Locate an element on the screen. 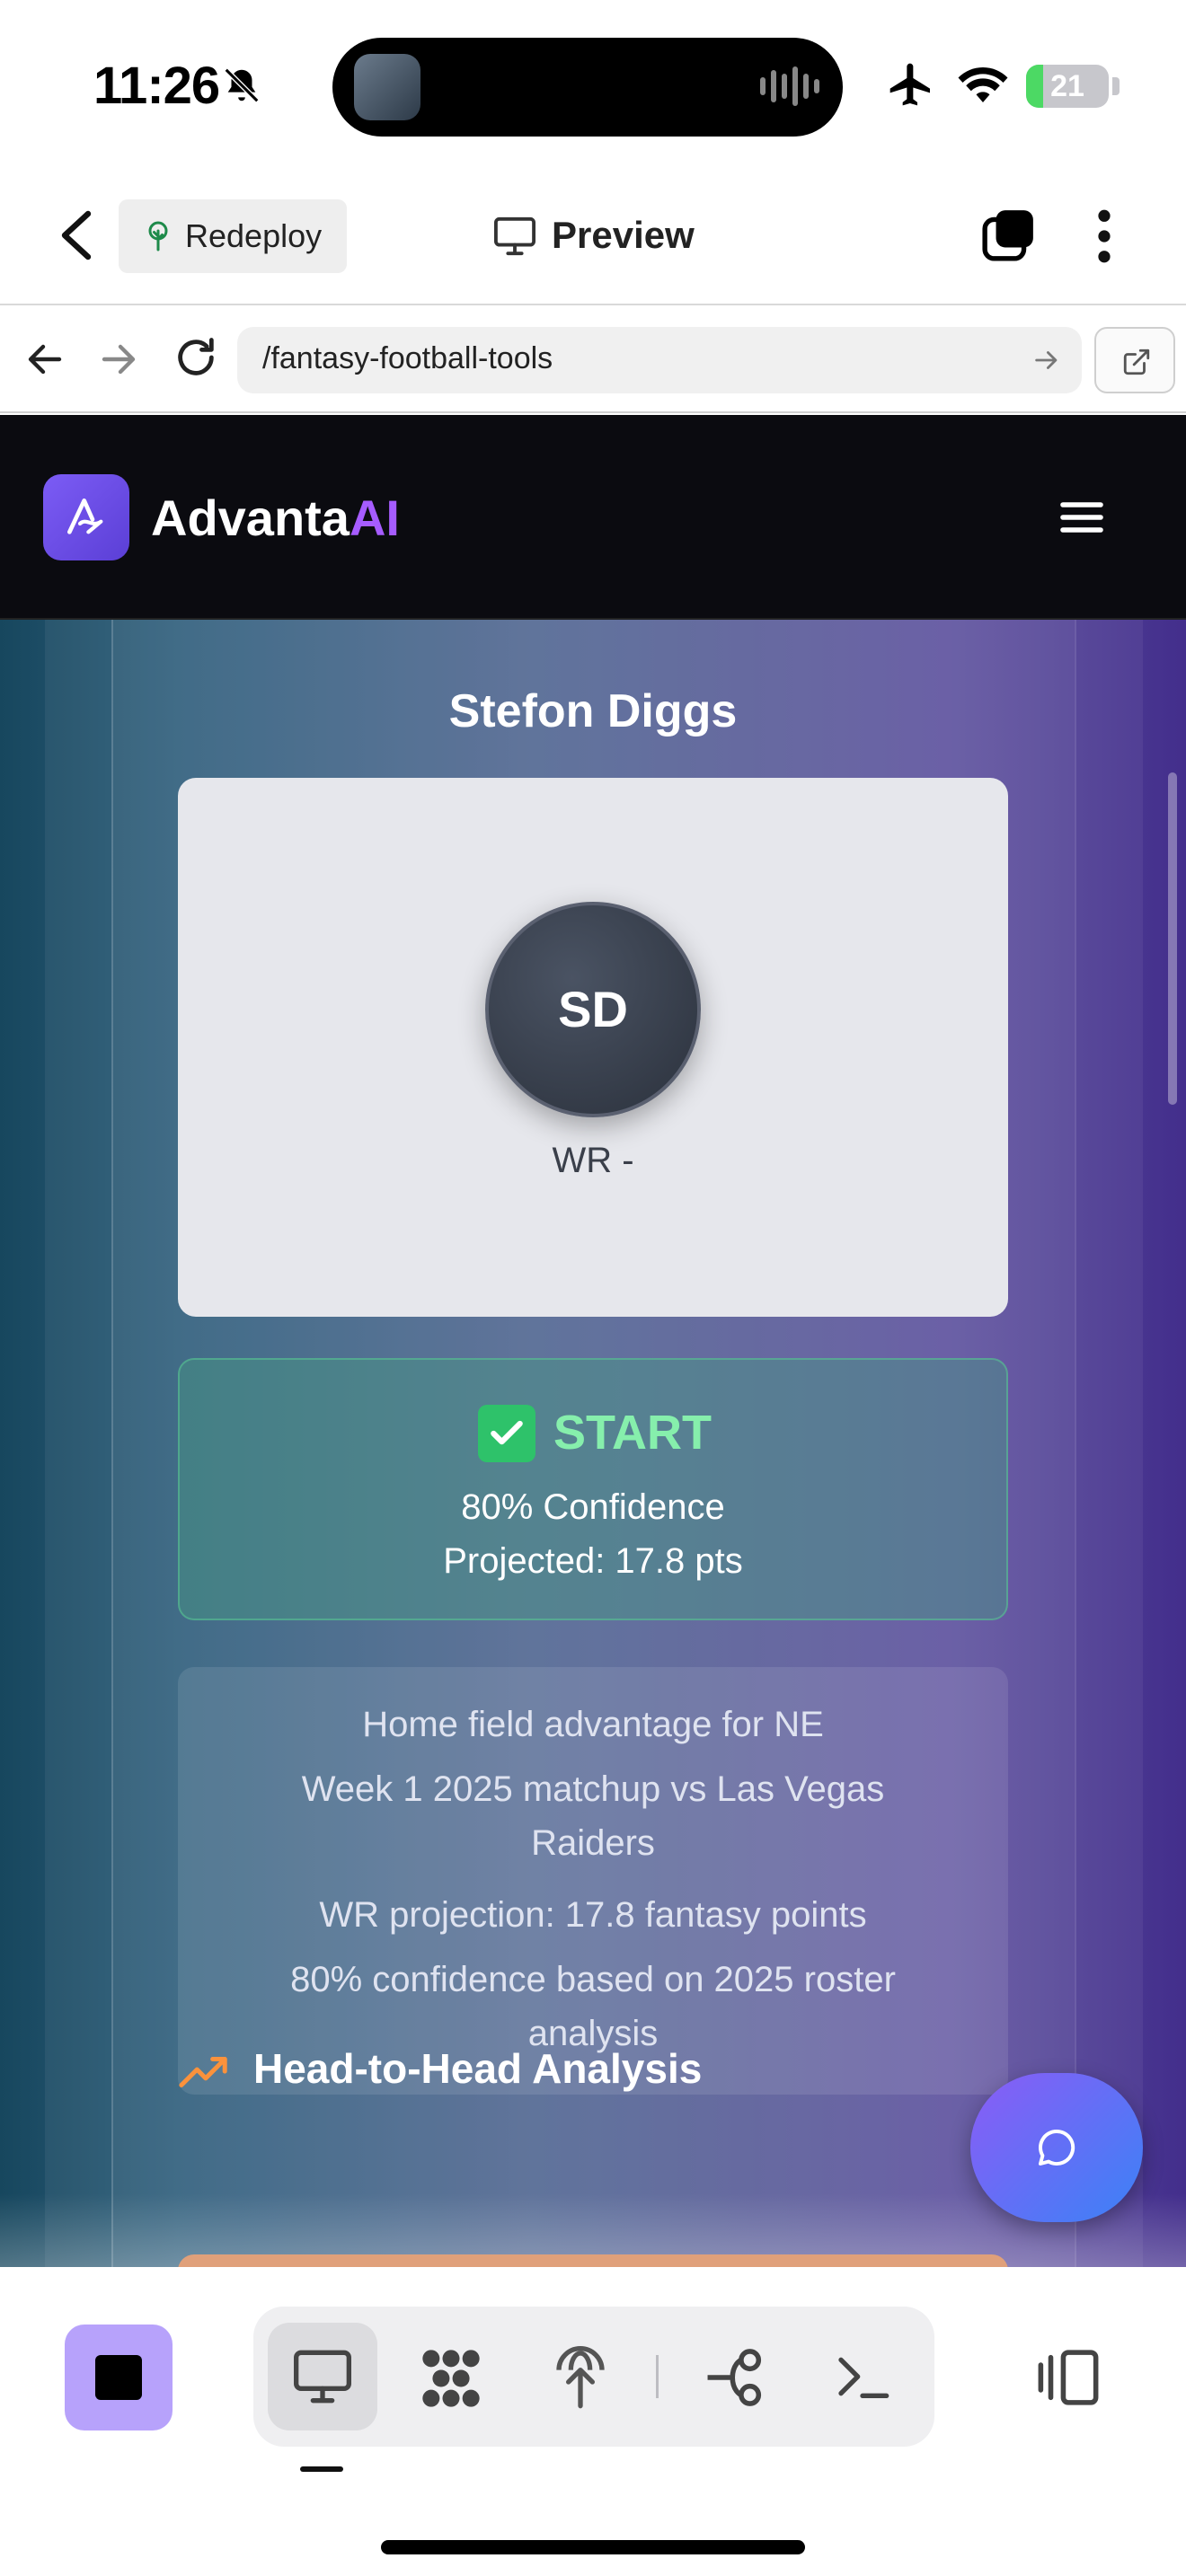 This screenshot has height=2576, width=1186. wifi-icon is located at coordinates (983, 84).